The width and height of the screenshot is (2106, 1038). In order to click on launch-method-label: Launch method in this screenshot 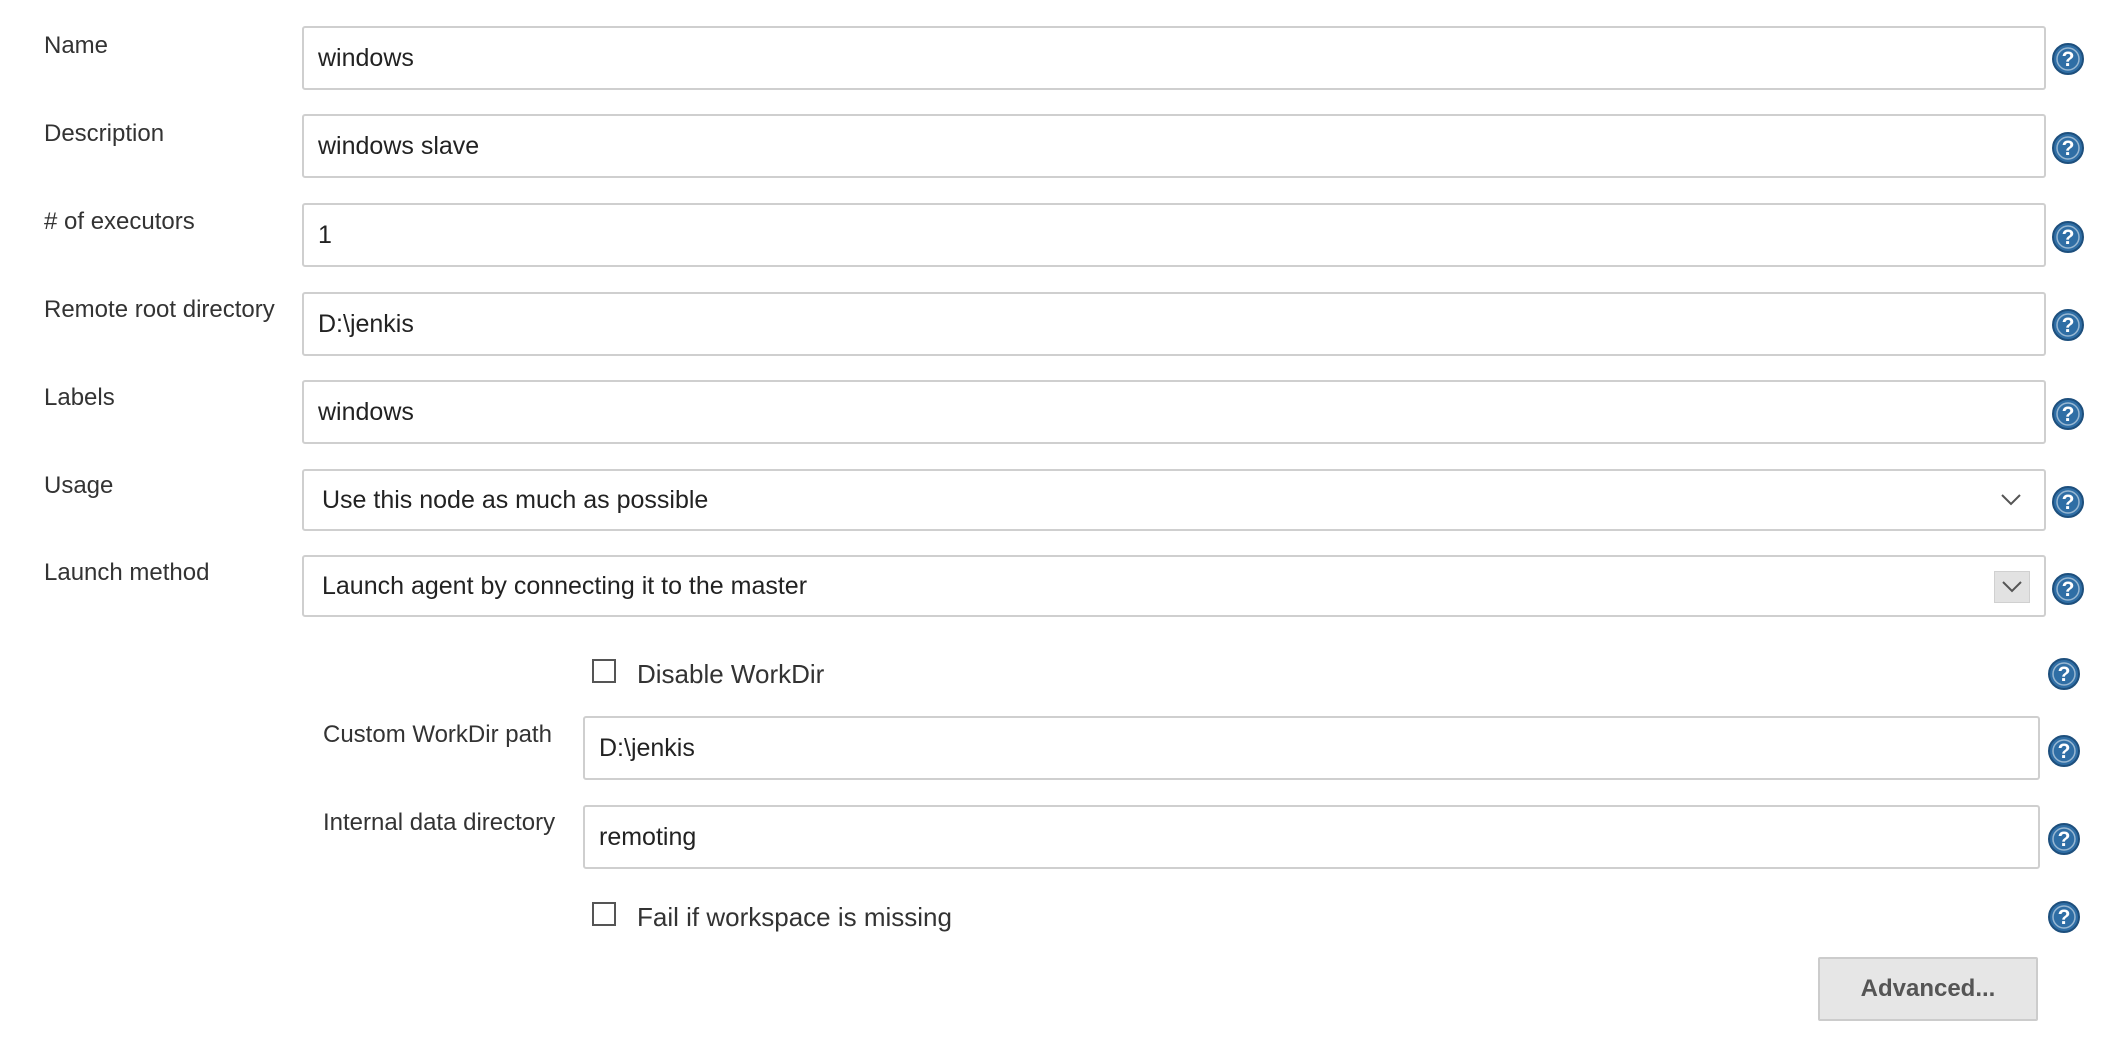, I will do `click(127, 572)`.